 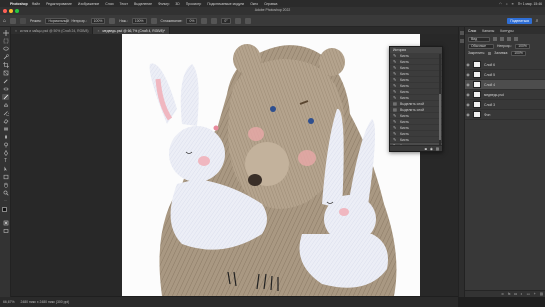 I want to click on pen-tool-icon, so click(x=5, y=153).